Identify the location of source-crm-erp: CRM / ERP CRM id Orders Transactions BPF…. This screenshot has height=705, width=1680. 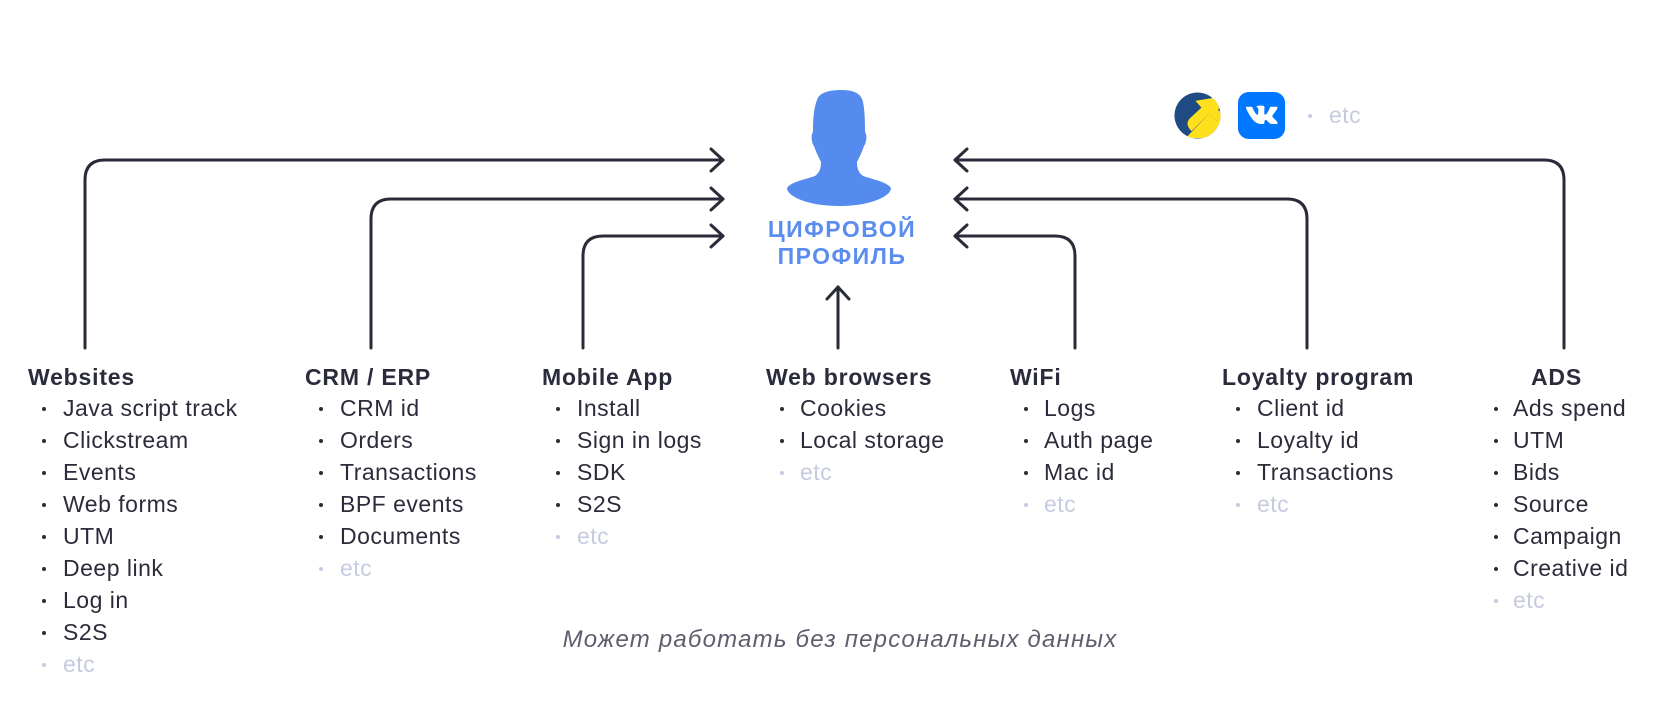
(391, 473).